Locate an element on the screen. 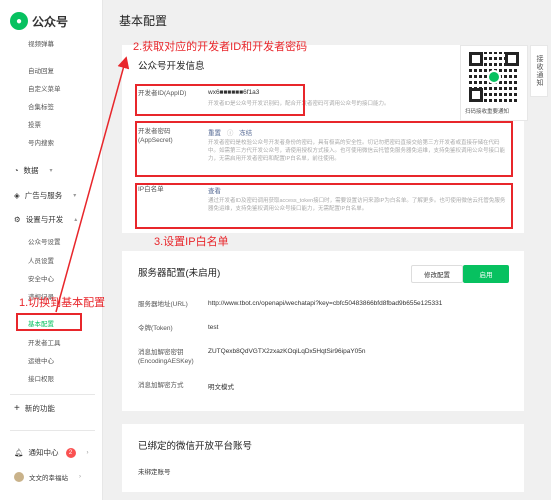  annotation-arrow is located at coordinates (92, 184).